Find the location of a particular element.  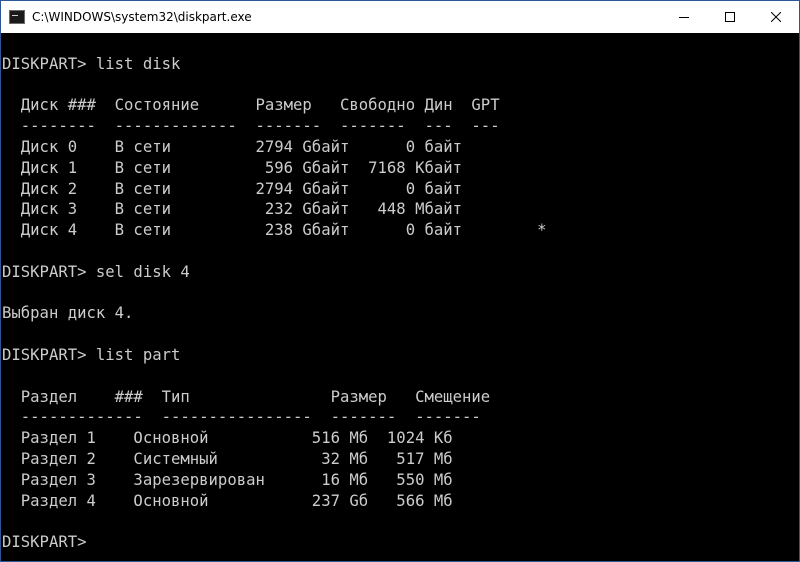

console-line: Выбран диск 4. is located at coordinates (68, 313).